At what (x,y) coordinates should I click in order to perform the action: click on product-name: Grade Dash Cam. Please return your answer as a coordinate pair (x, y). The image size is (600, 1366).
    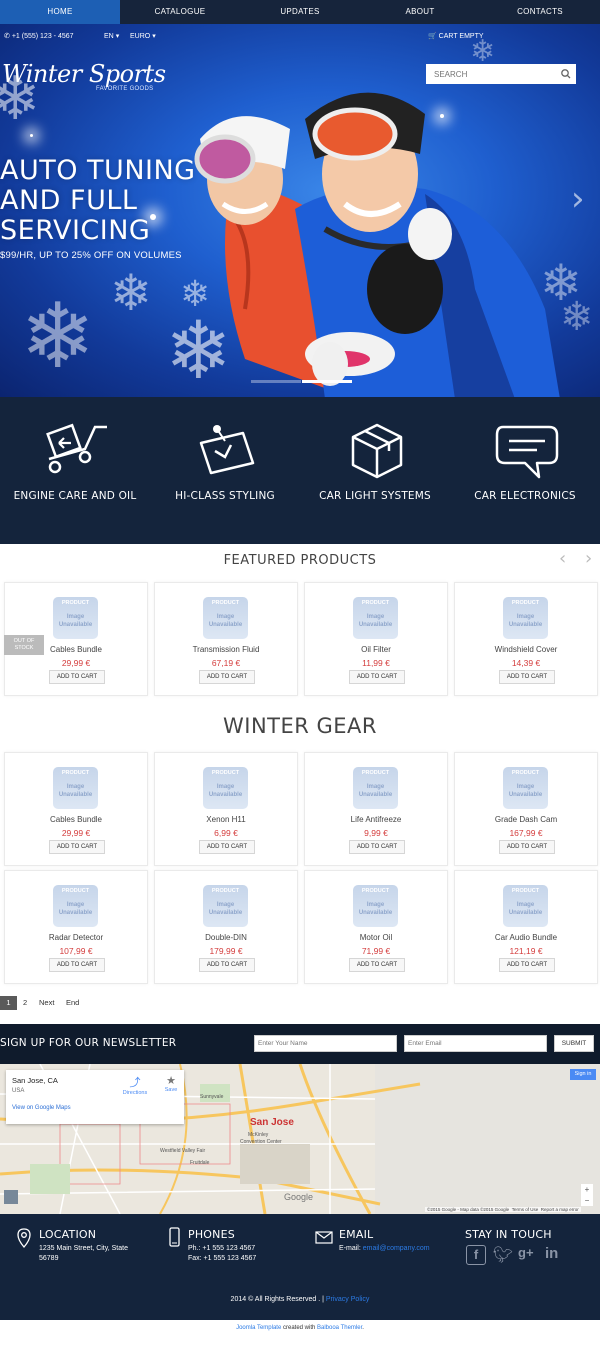
    Looking at the image, I should click on (526, 819).